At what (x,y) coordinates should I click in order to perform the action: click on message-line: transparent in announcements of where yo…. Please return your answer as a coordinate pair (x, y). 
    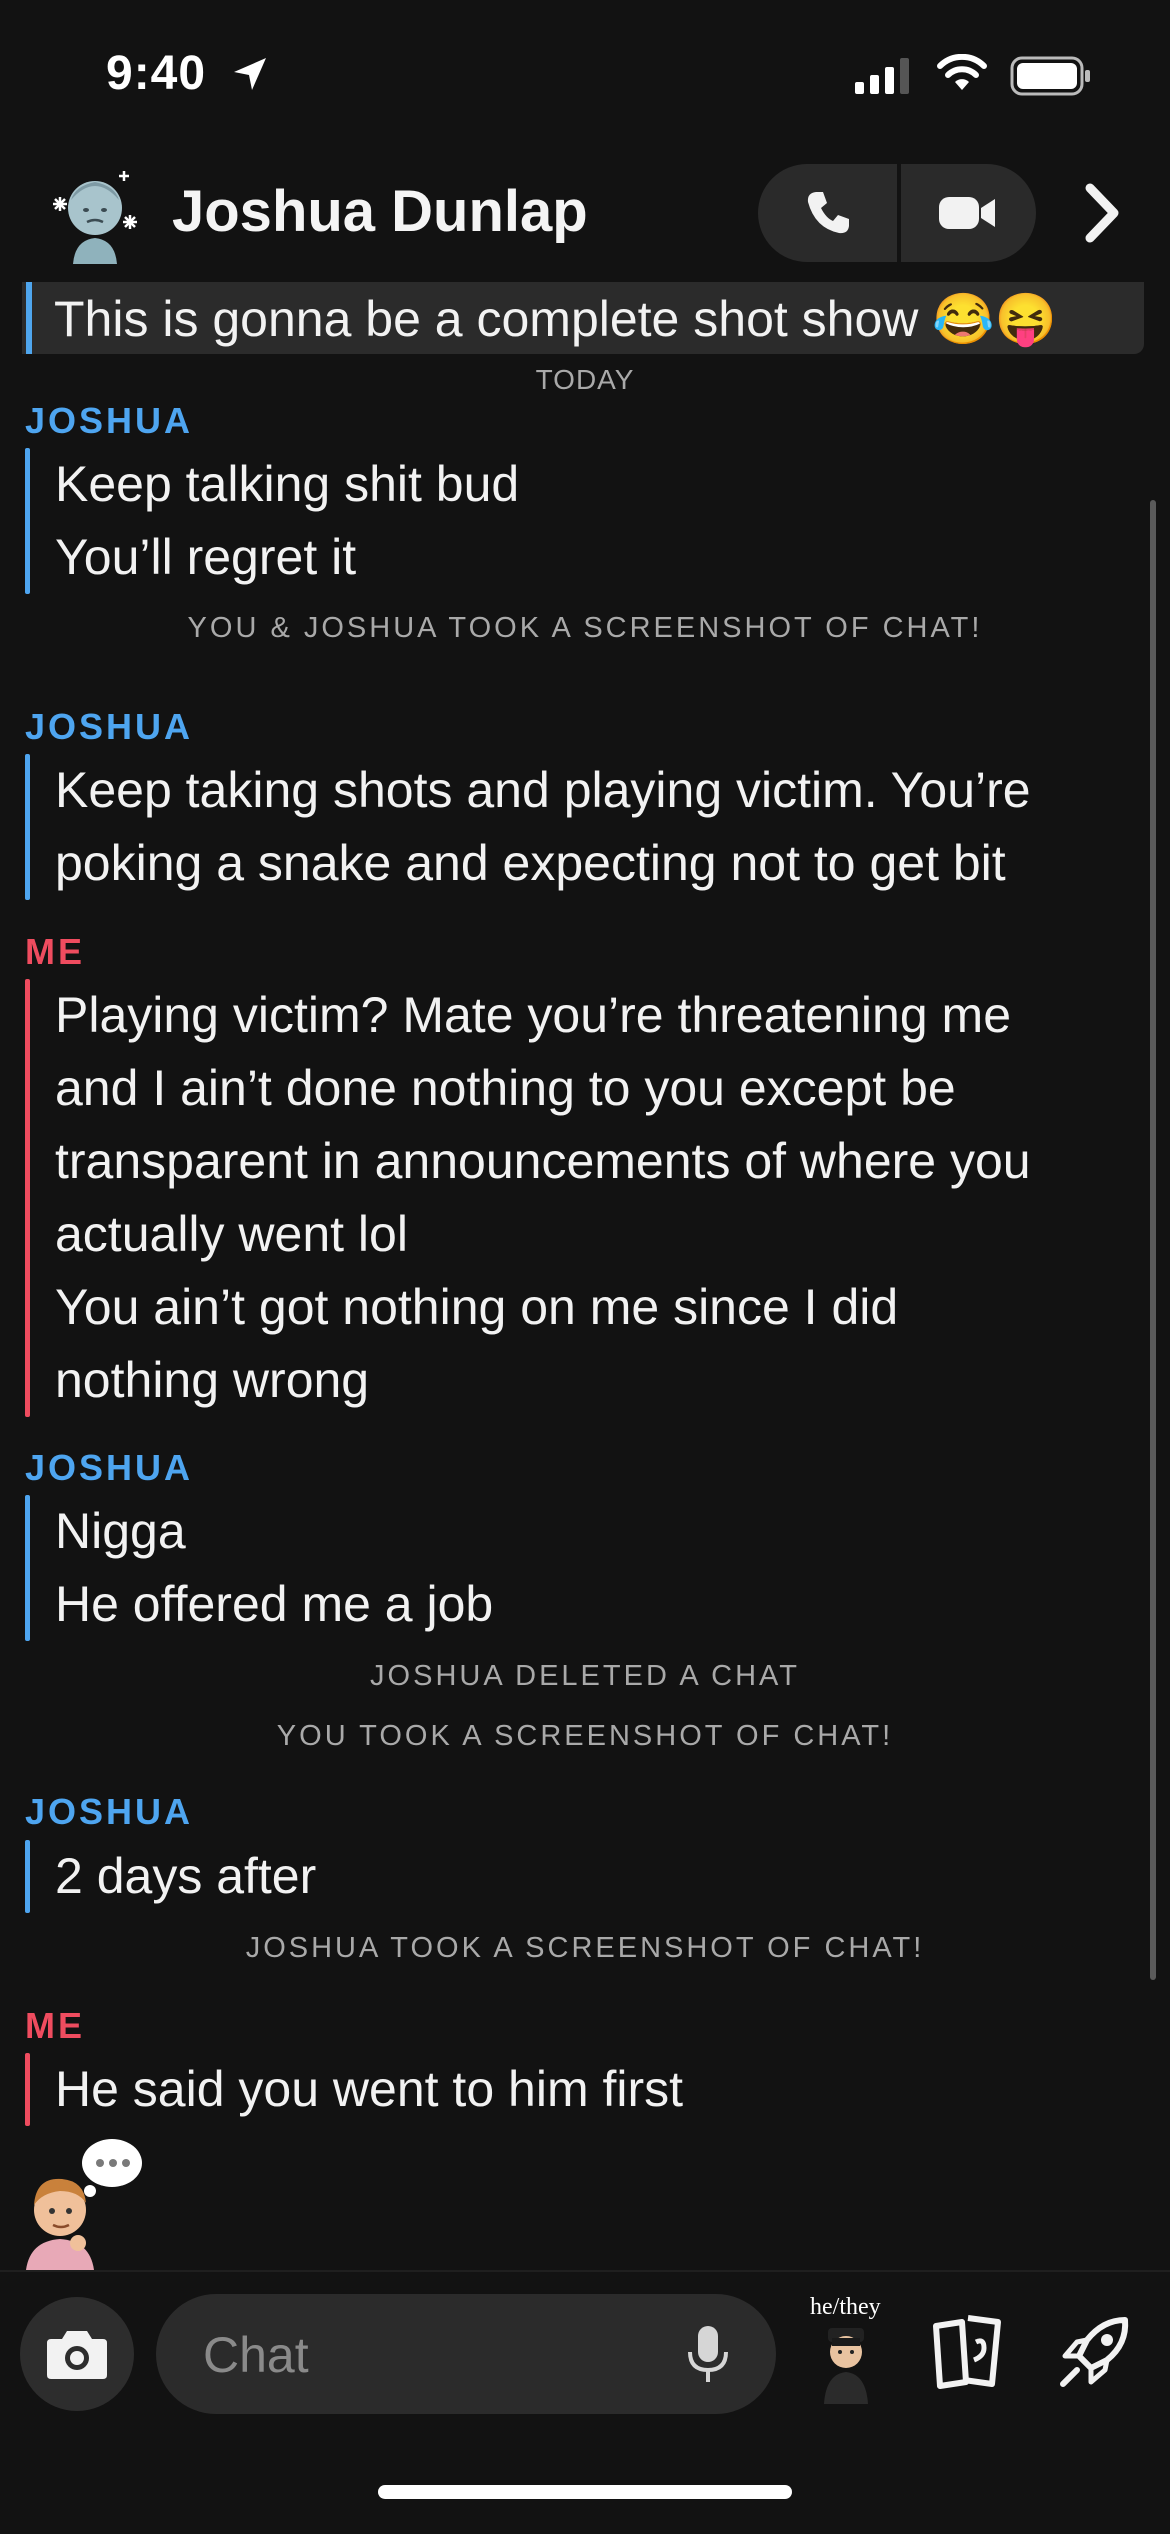
    Looking at the image, I should click on (543, 1161).